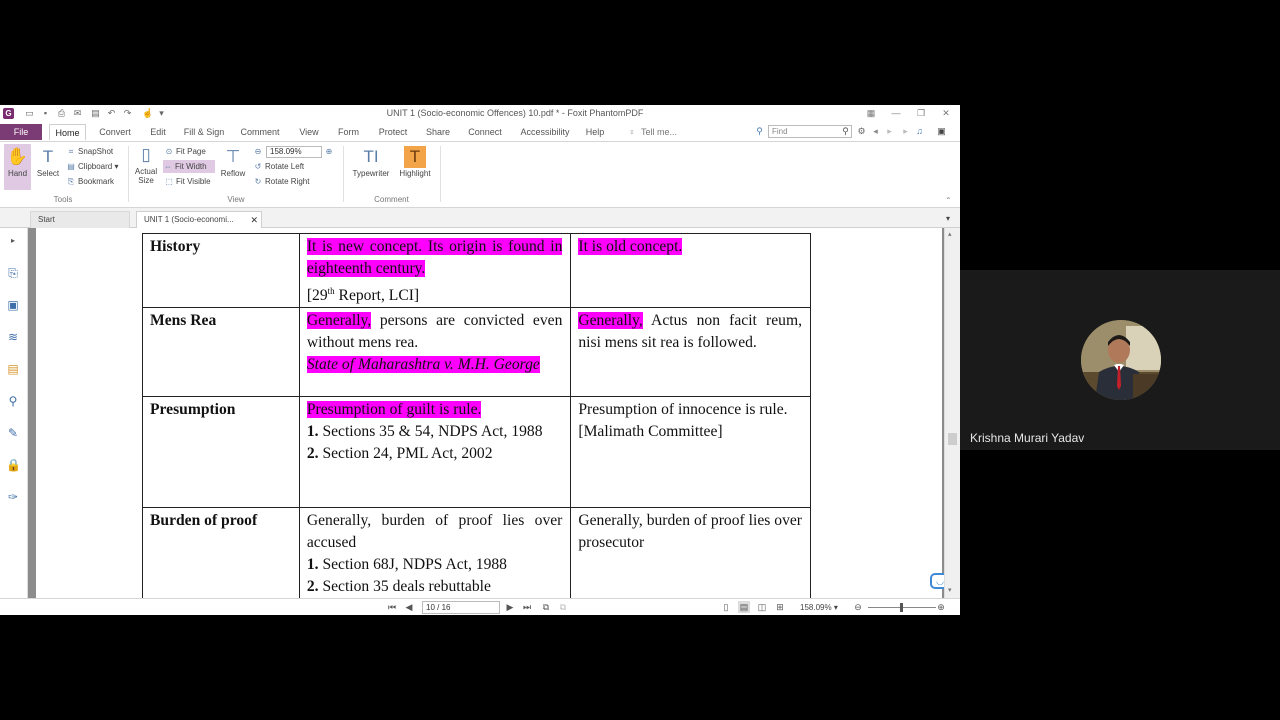 Image resolution: width=1280 pixels, height=720 pixels. I want to click on tab-share: Share, so click(438, 132).